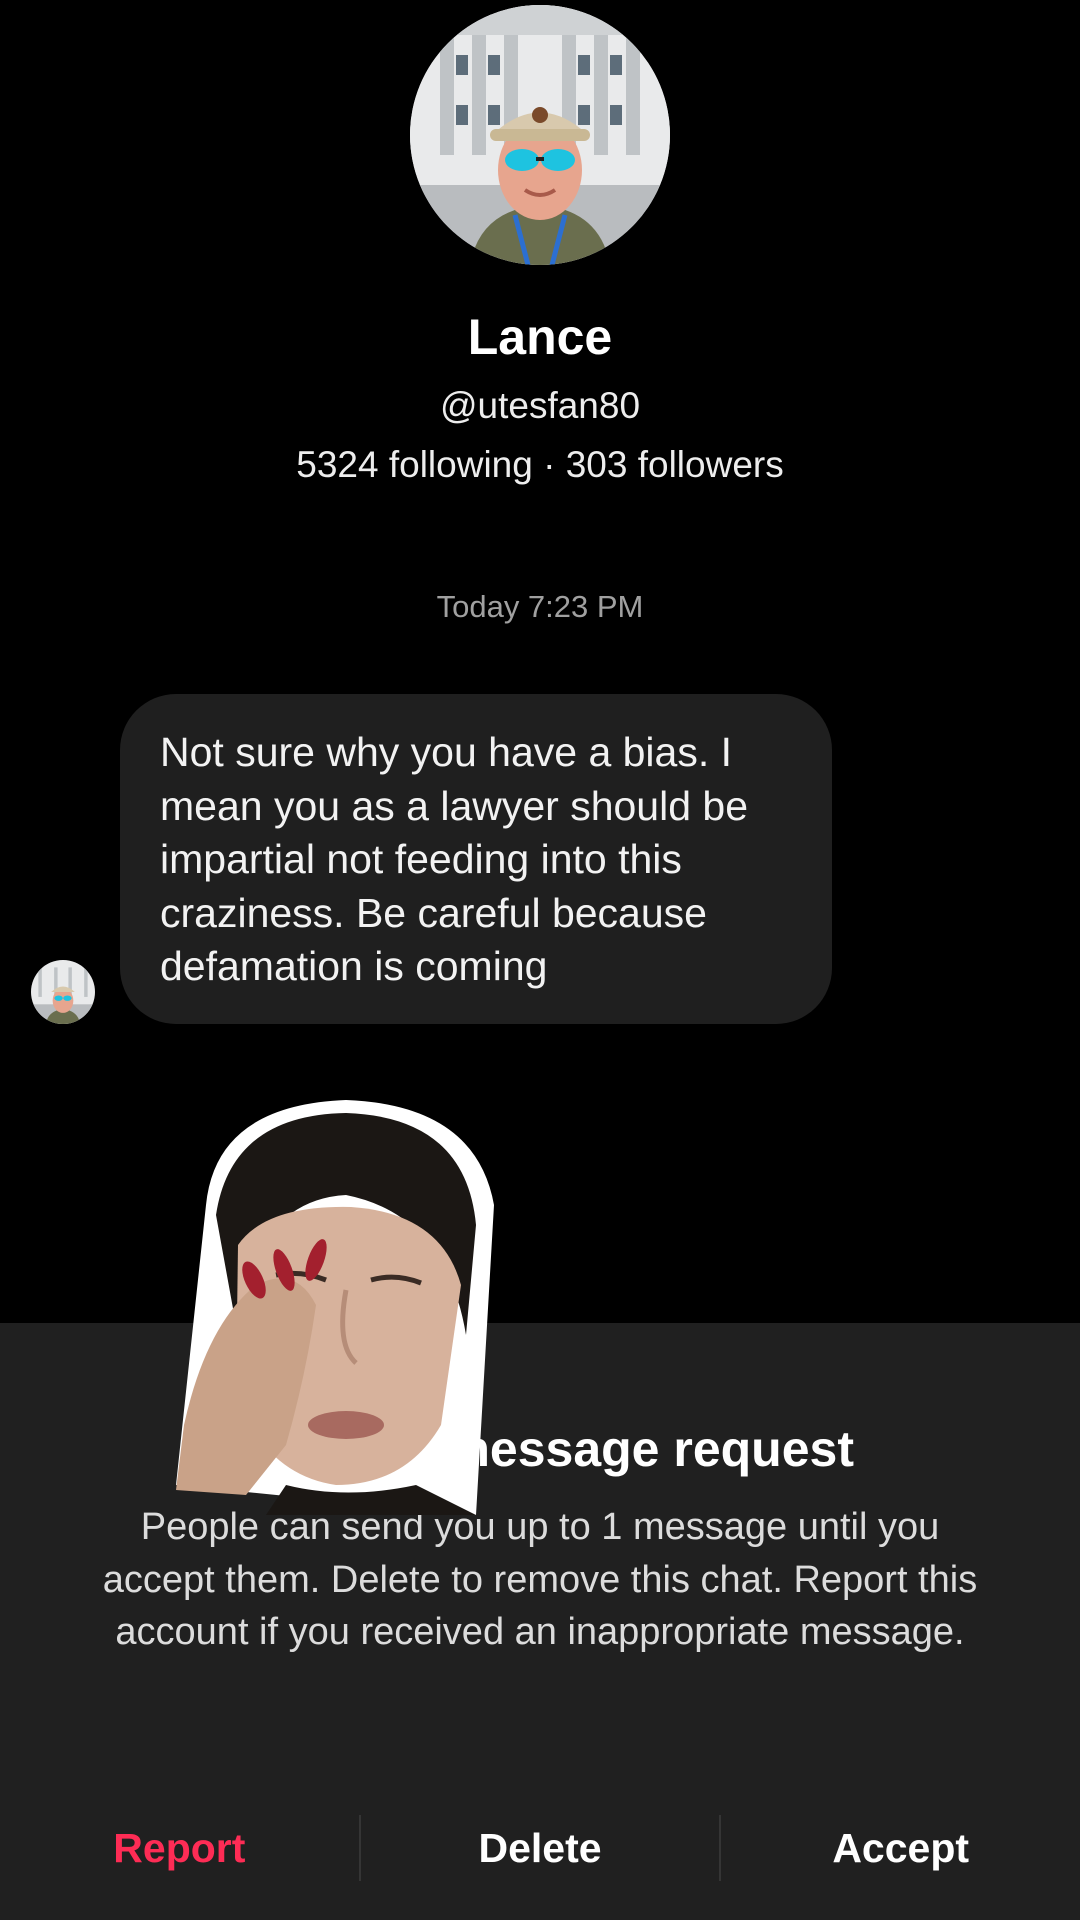  I want to click on overlay-person-sticker, so click(346, 1305).